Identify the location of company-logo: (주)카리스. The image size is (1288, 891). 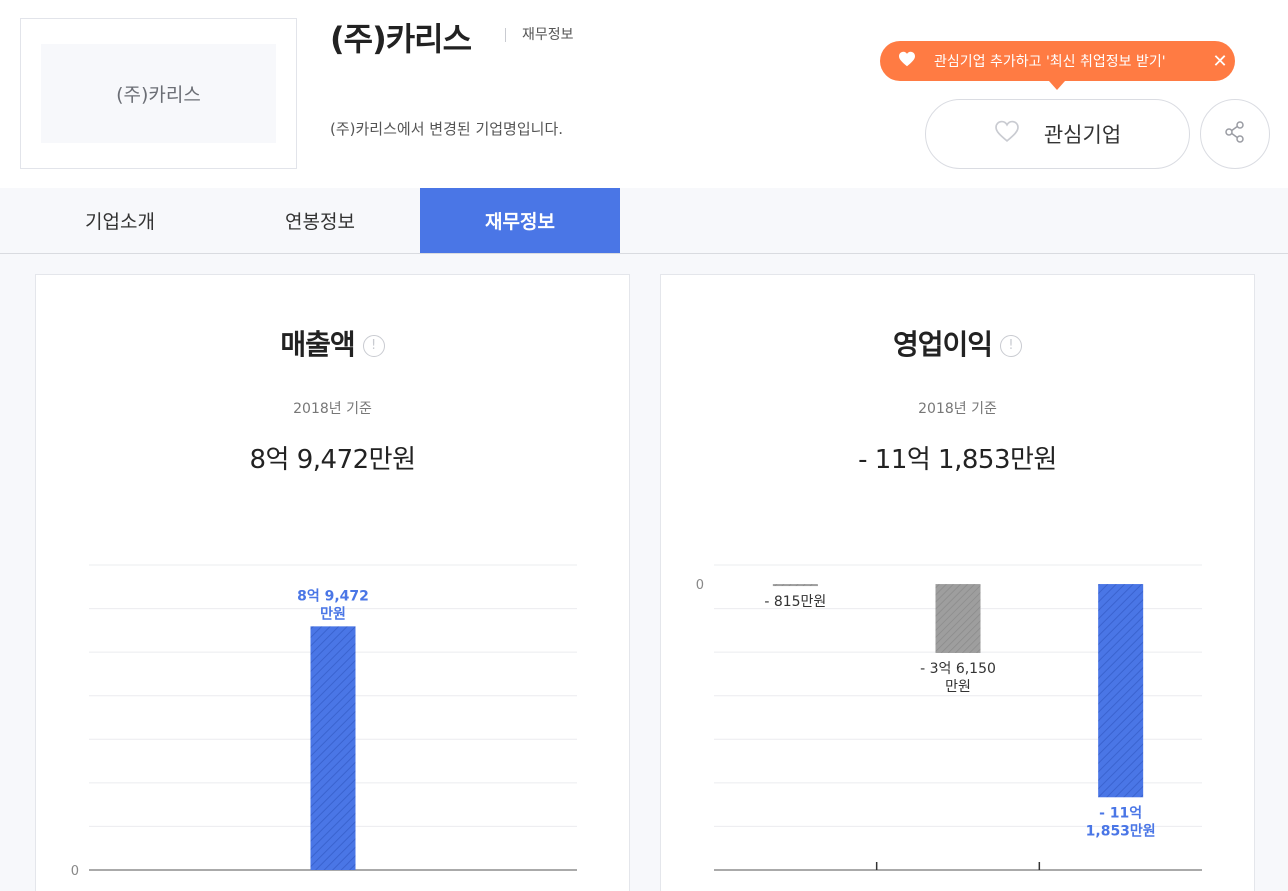
(158, 93).